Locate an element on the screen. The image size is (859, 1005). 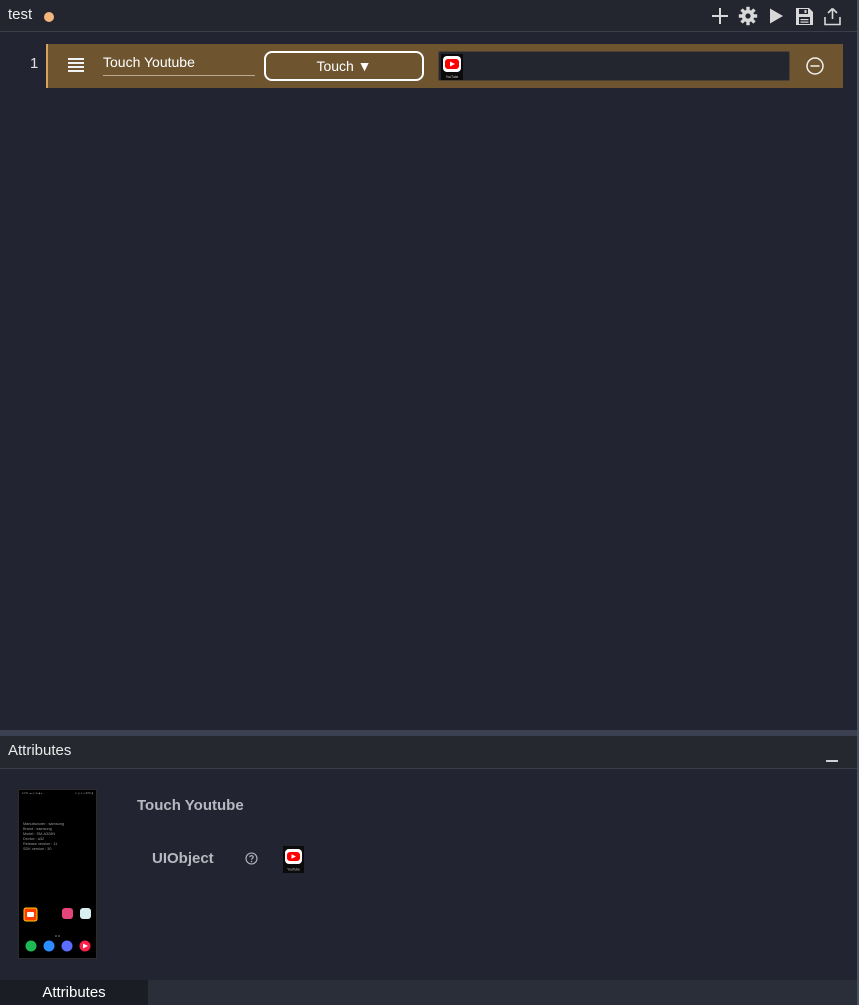
svg-text: SDK version : 30 is located at coordinates (37, 849).